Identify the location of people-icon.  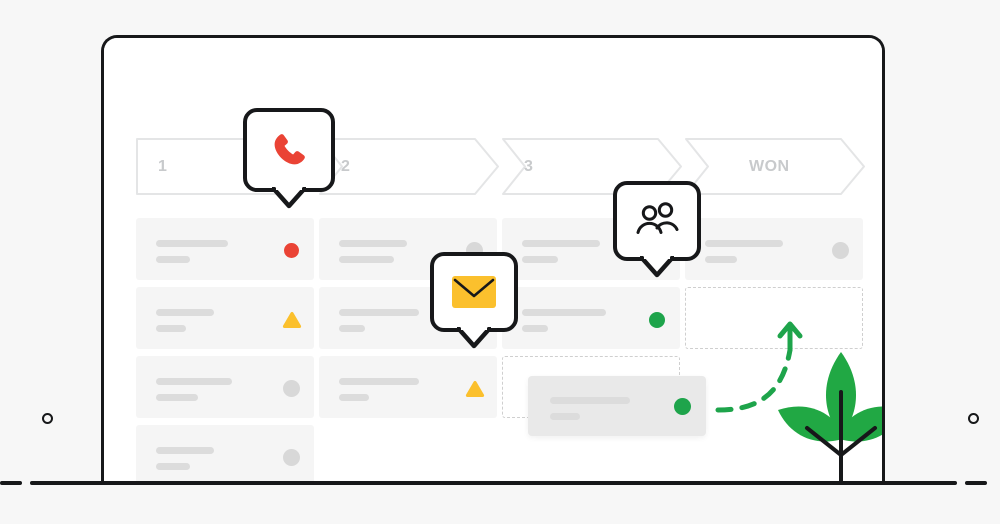
(657, 218).